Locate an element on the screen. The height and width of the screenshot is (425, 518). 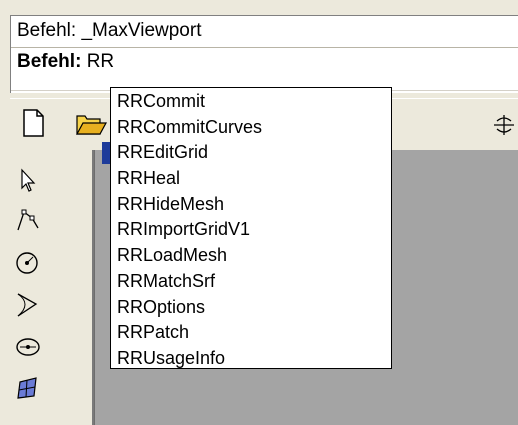
select-arrow-icon is located at coordinates (28, 180).